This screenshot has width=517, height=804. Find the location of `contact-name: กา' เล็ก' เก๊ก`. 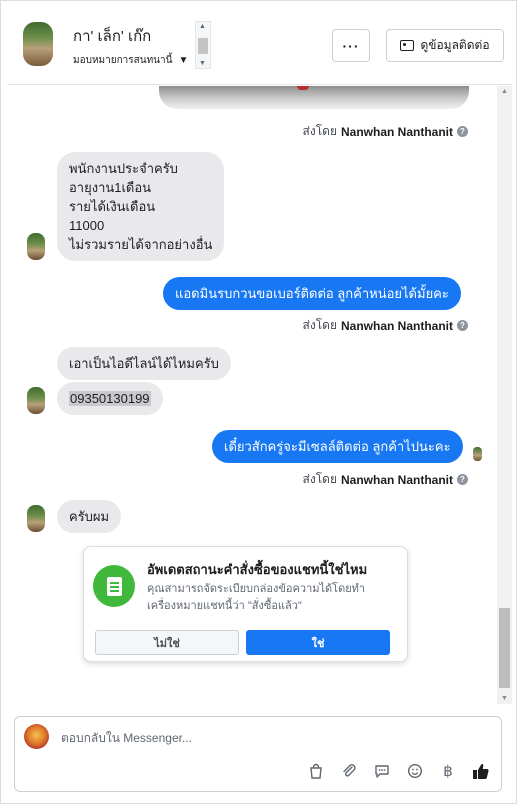

contact-name: กา' เล็ก' เก๊ก is located at coordinates (112, 36).